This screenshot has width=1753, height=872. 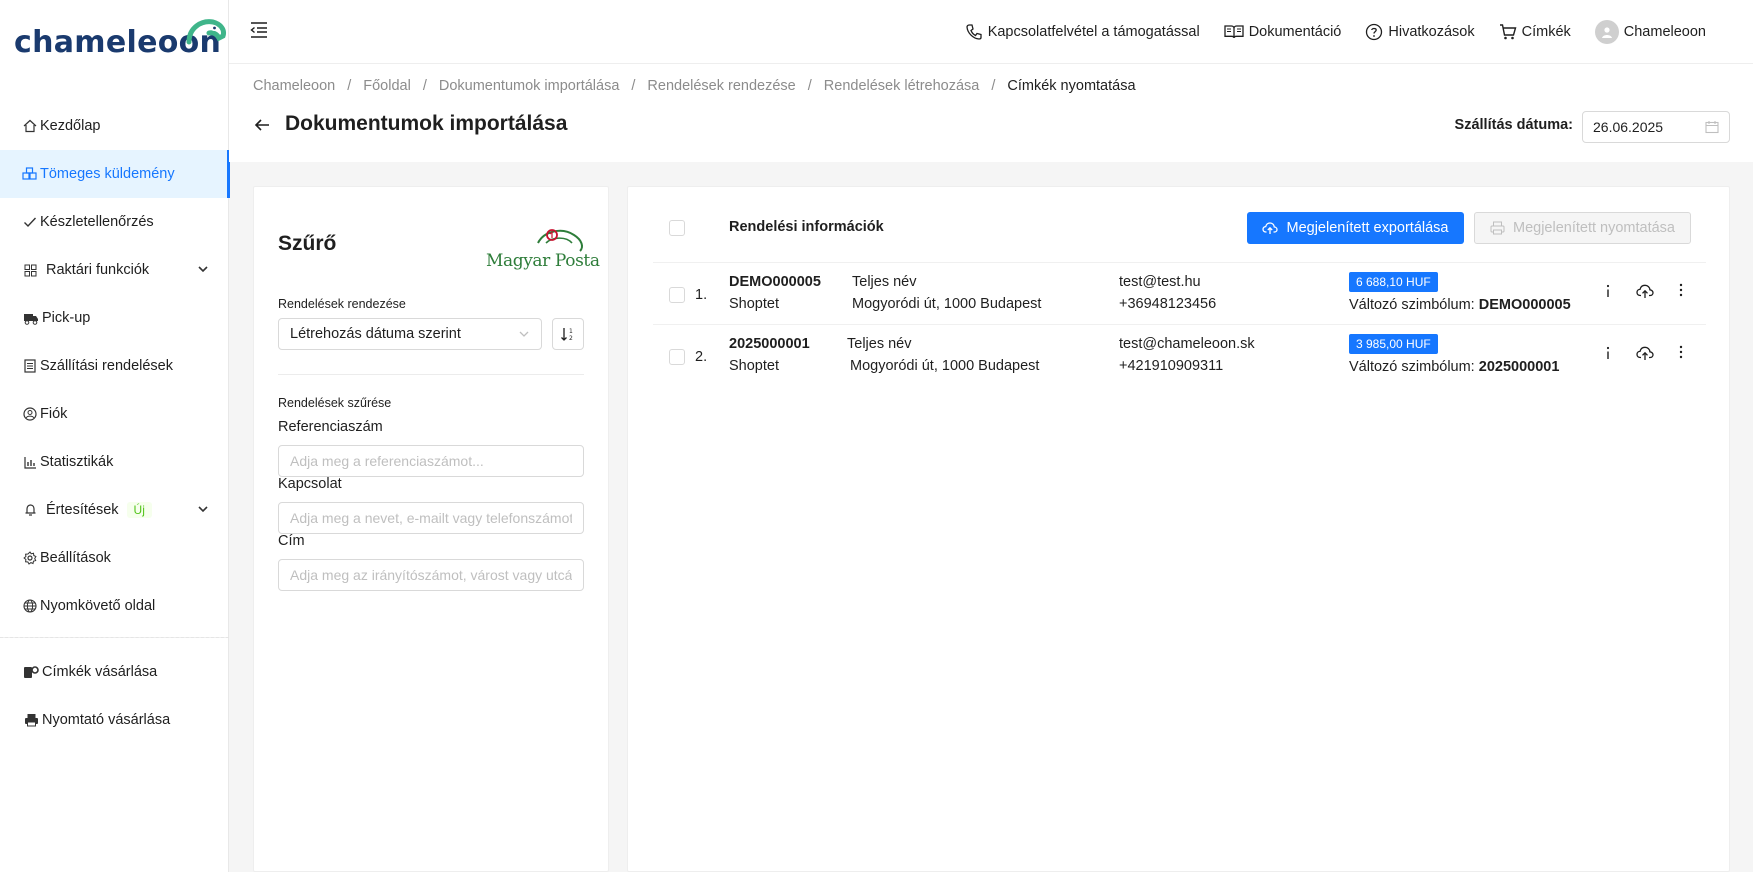 I want to click on sidebar-item-account: Fiók, so click(x=114, y=414).